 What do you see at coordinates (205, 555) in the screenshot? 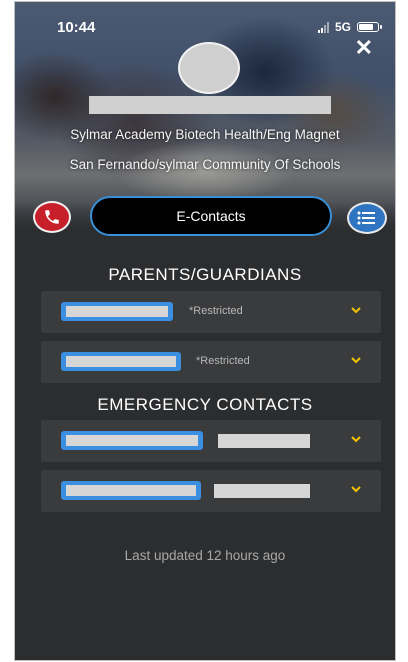
I see `last-updated-text: Last updated 12 hours ago` at bounding box center [205, 555].